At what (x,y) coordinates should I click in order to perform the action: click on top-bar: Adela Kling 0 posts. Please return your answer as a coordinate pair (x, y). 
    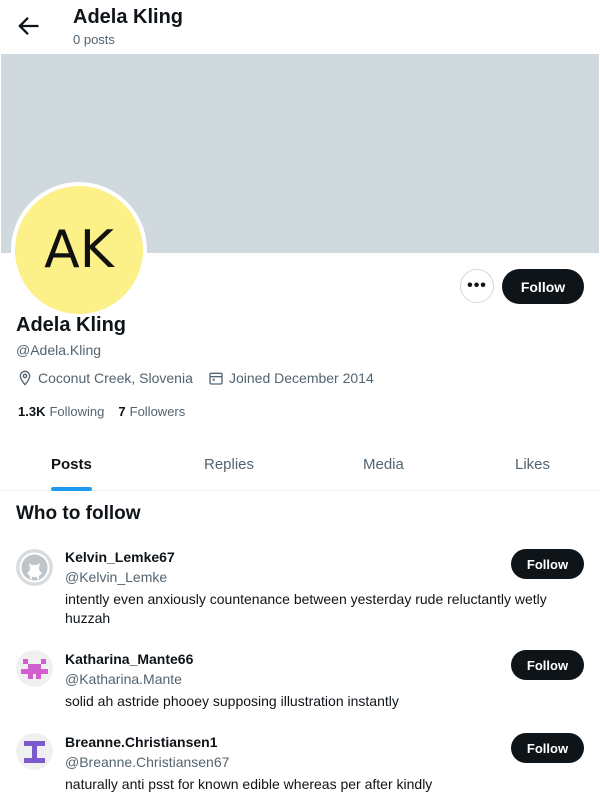
    Looking at the image, I should click on (300, 26).